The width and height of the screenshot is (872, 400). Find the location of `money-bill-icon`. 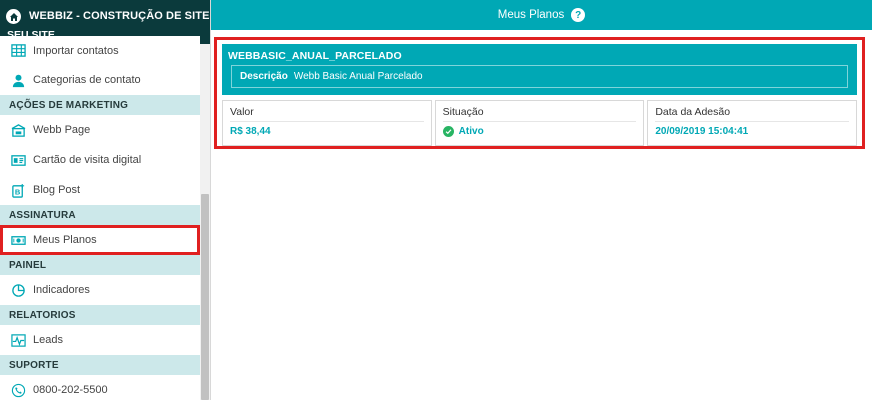

money-bill-icon is located at coordinates (18, 240).